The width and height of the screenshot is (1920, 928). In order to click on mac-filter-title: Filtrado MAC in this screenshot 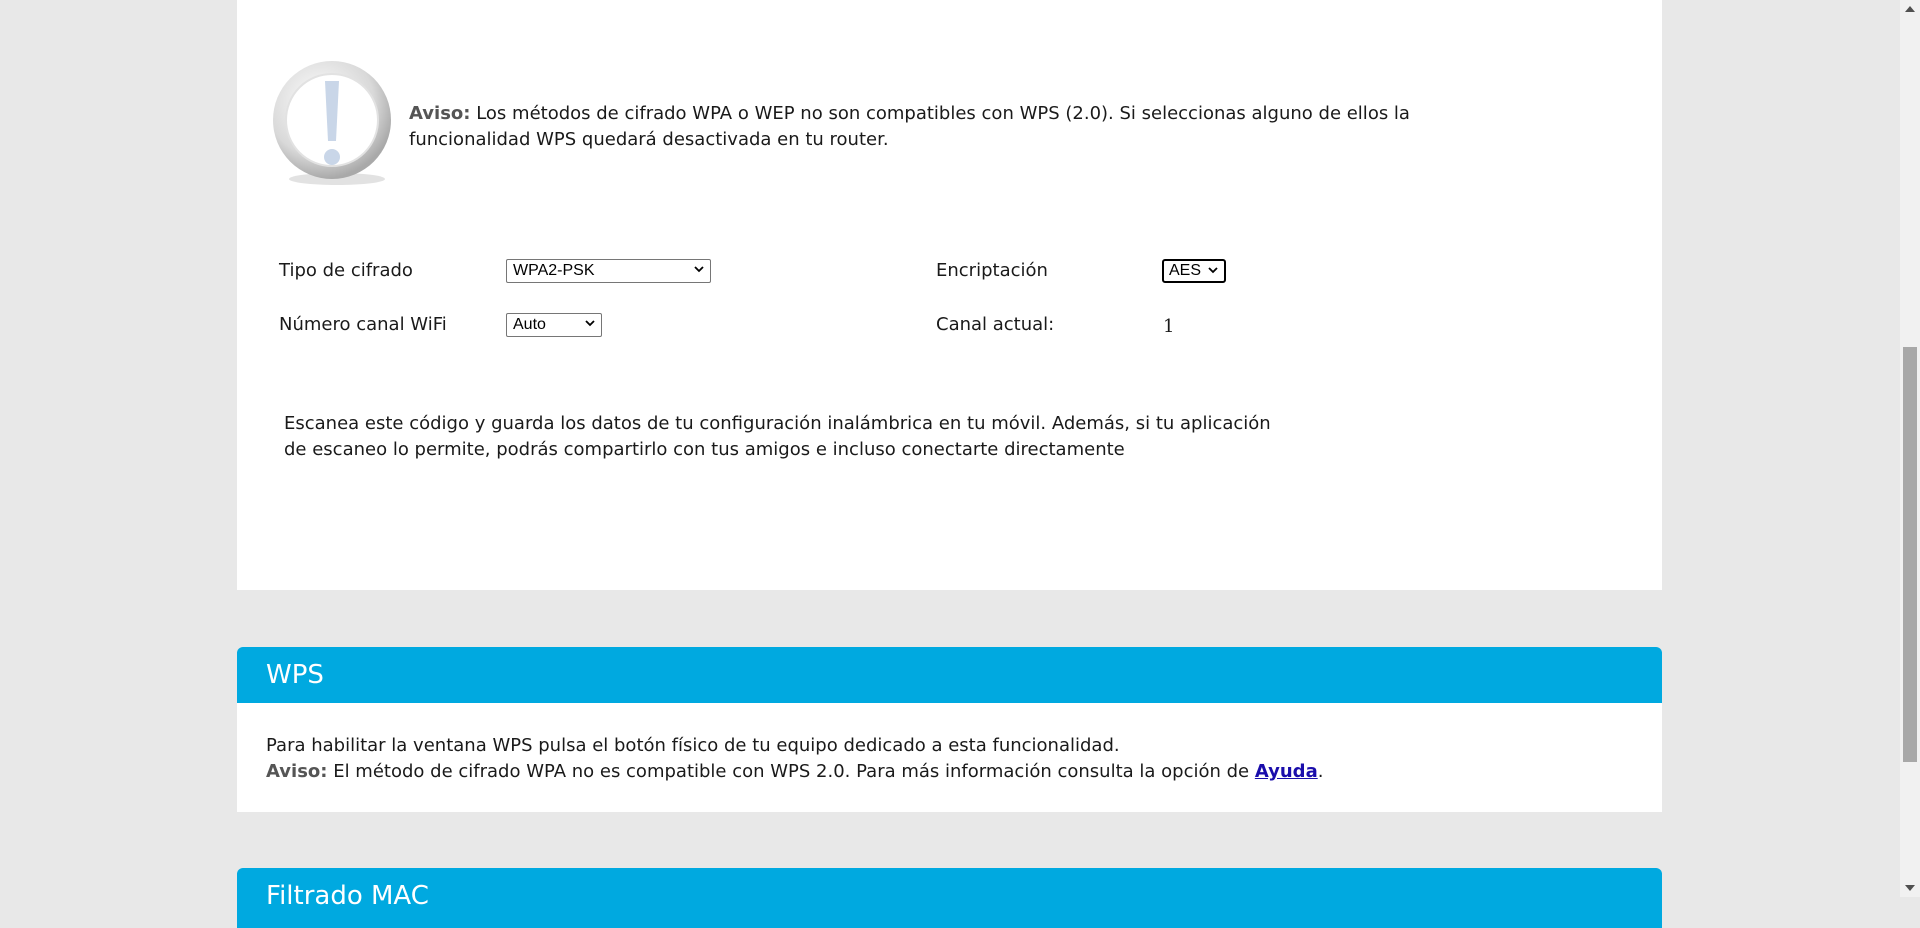, I will do `click(347, 896)`.